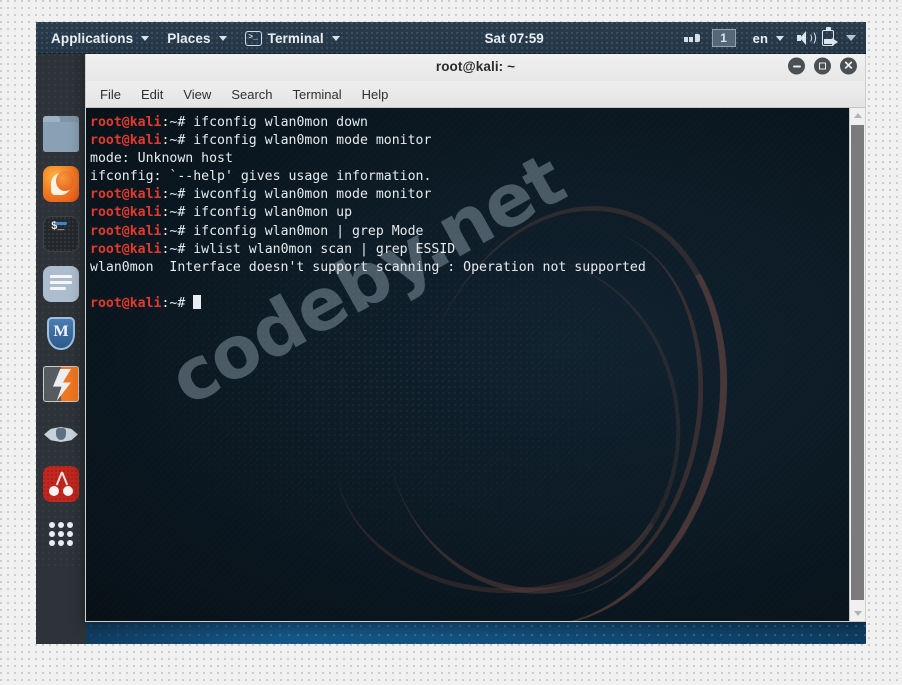 The height and width of the screenshot is (685, 902). Describe the element at coordinates (61, 384) in the screenshot. I see `dock-item-burpsuite` at that location.